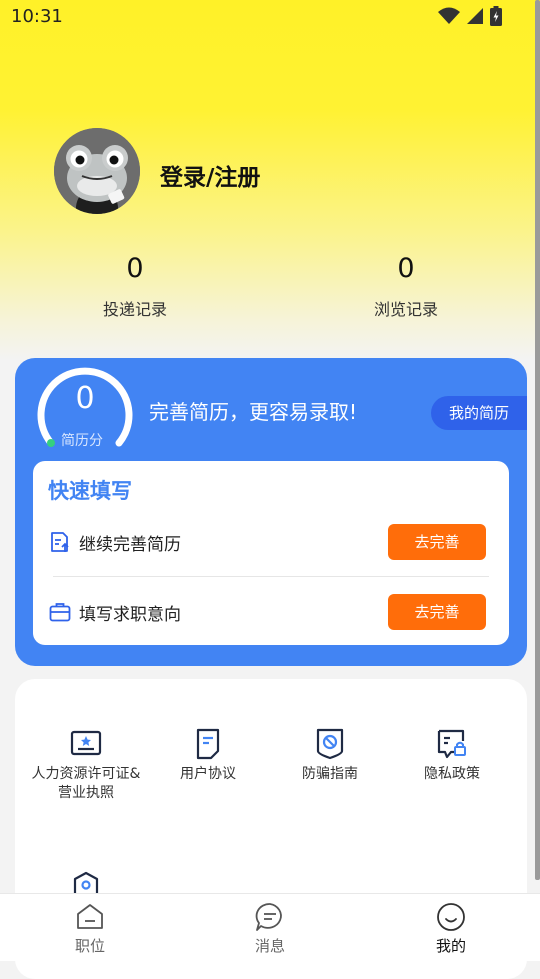 This screenshot has width=540, height=979. I want to click on agreement-icon, so click(208, 744).